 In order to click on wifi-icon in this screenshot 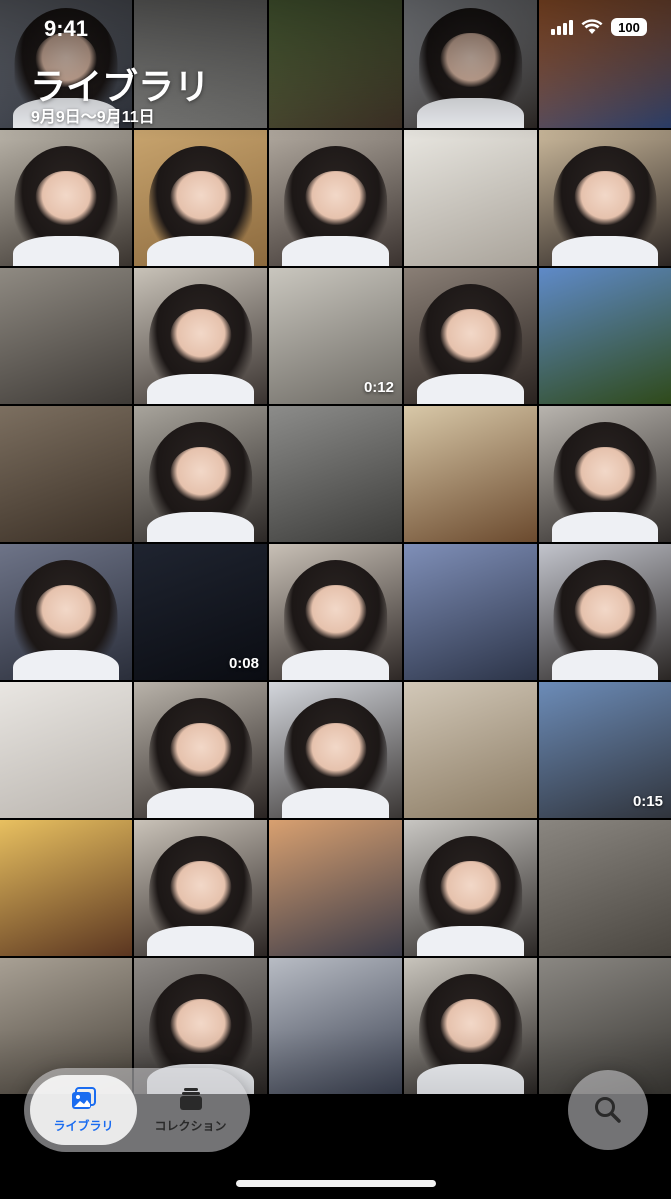, I will do `click(592, 26)`.